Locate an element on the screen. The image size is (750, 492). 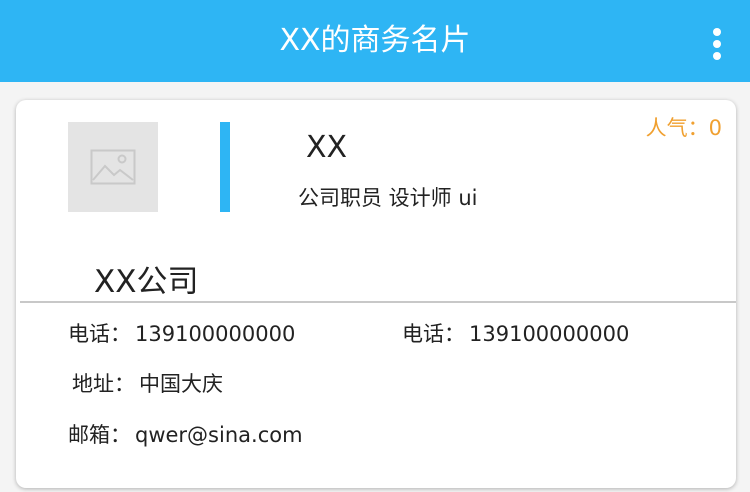
phone-1: 电话： 139100000000 is located at coordinates (181, 333).